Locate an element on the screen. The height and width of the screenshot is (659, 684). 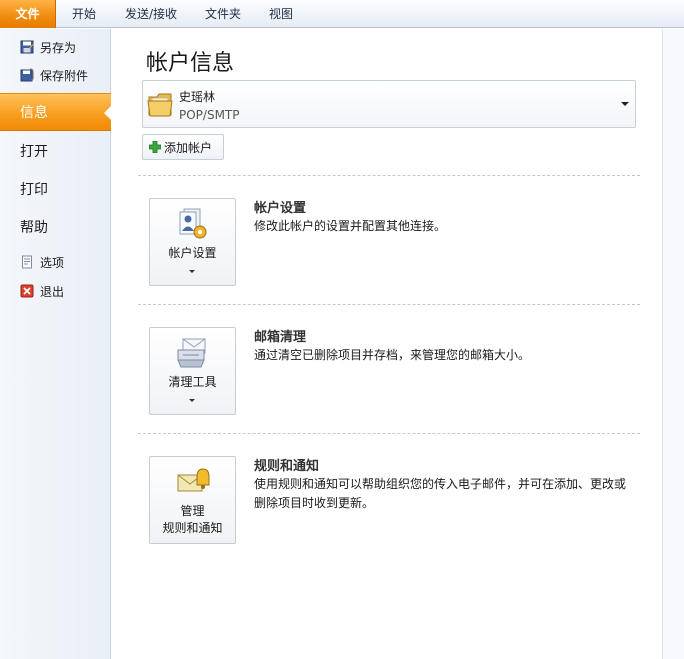
page-title: 帐户信息 is located at coordinates (190, 63).